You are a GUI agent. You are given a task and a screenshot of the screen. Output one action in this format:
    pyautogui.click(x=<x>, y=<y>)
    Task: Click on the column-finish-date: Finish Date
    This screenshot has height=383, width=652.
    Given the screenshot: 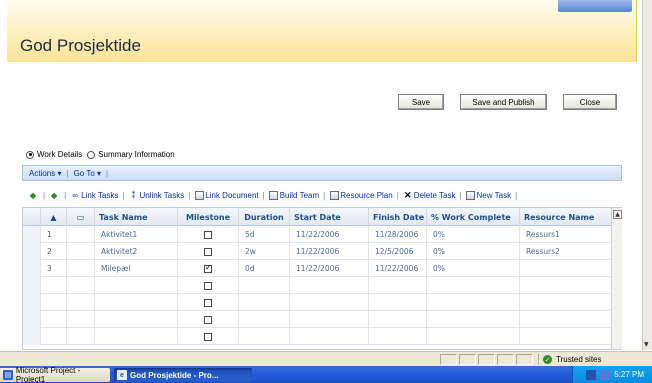 What is the action you would take?
    pyautogui.click(x=398, y=217)
    